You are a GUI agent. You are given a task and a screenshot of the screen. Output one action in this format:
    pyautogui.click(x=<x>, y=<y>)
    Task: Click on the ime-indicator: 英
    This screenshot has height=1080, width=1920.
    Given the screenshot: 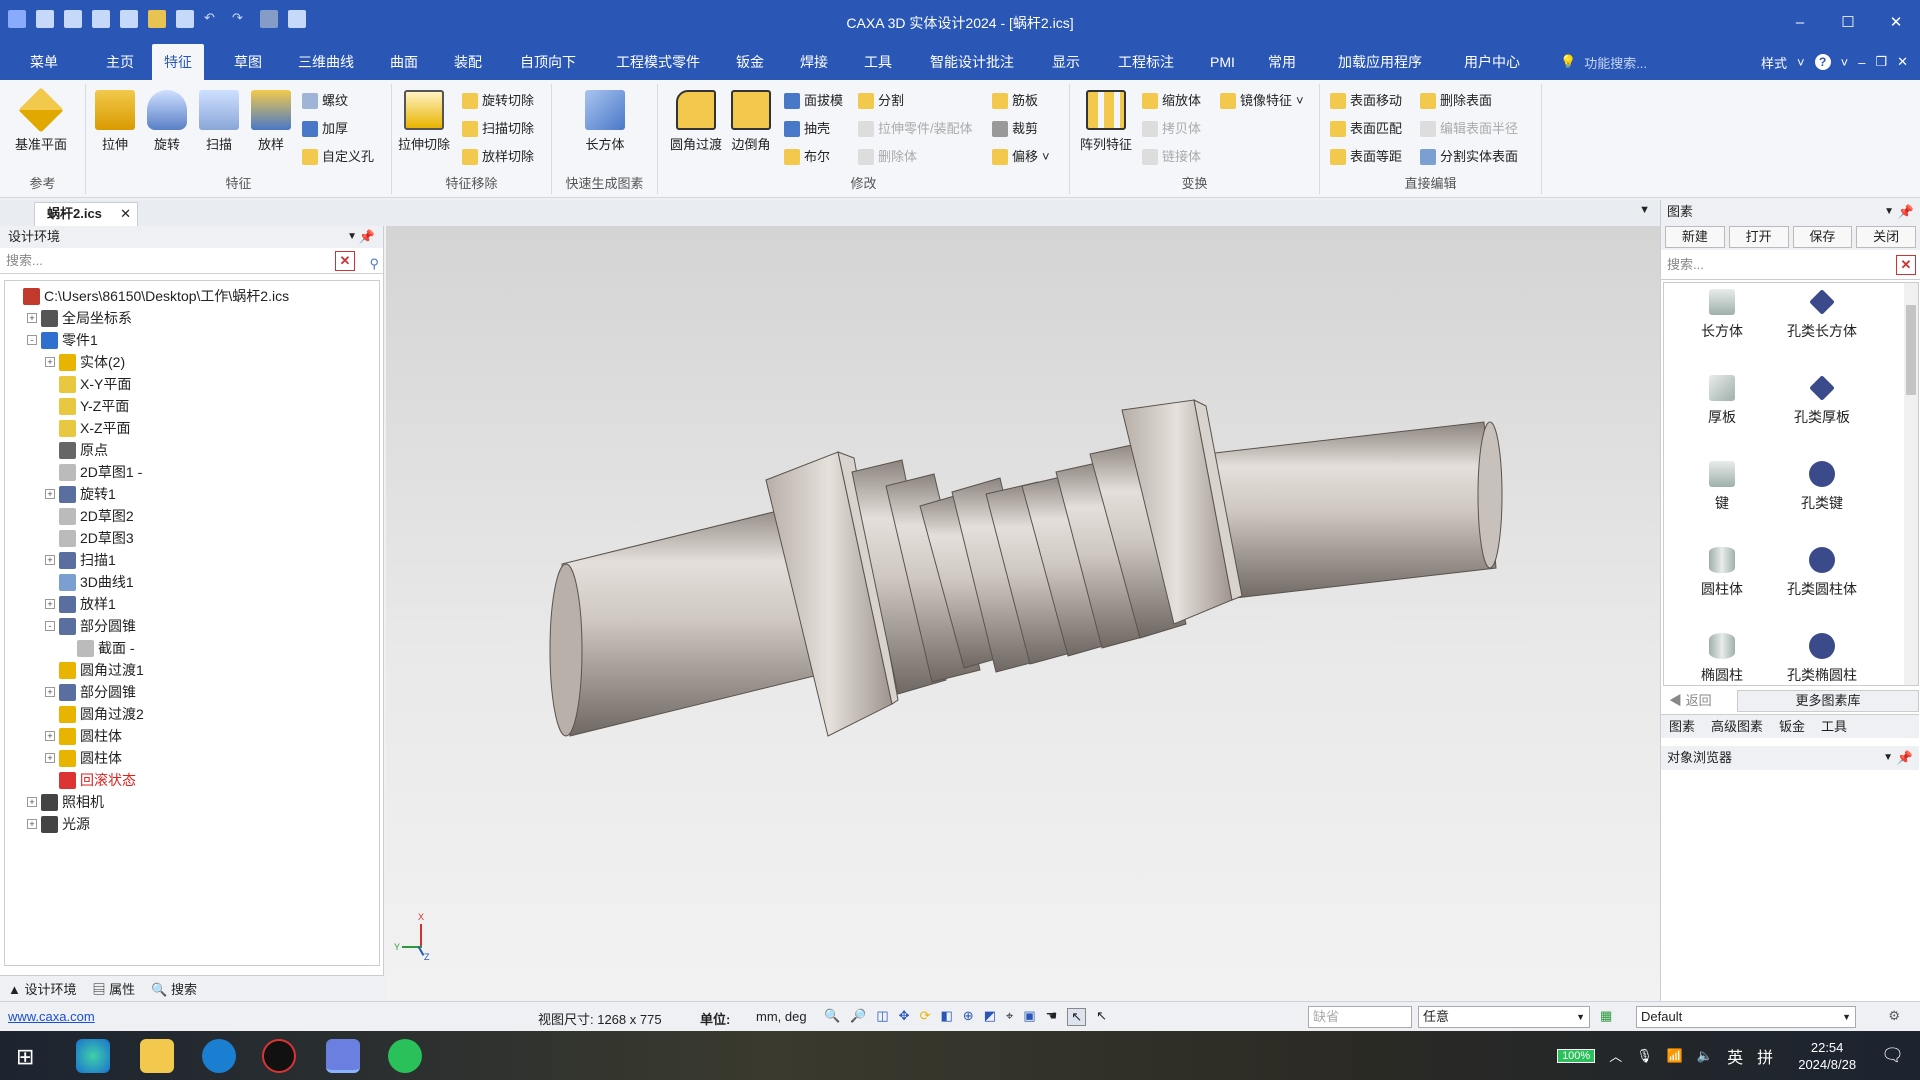 What is the action you would take?
    pyautogui.click(x=1735, y=1056)
    